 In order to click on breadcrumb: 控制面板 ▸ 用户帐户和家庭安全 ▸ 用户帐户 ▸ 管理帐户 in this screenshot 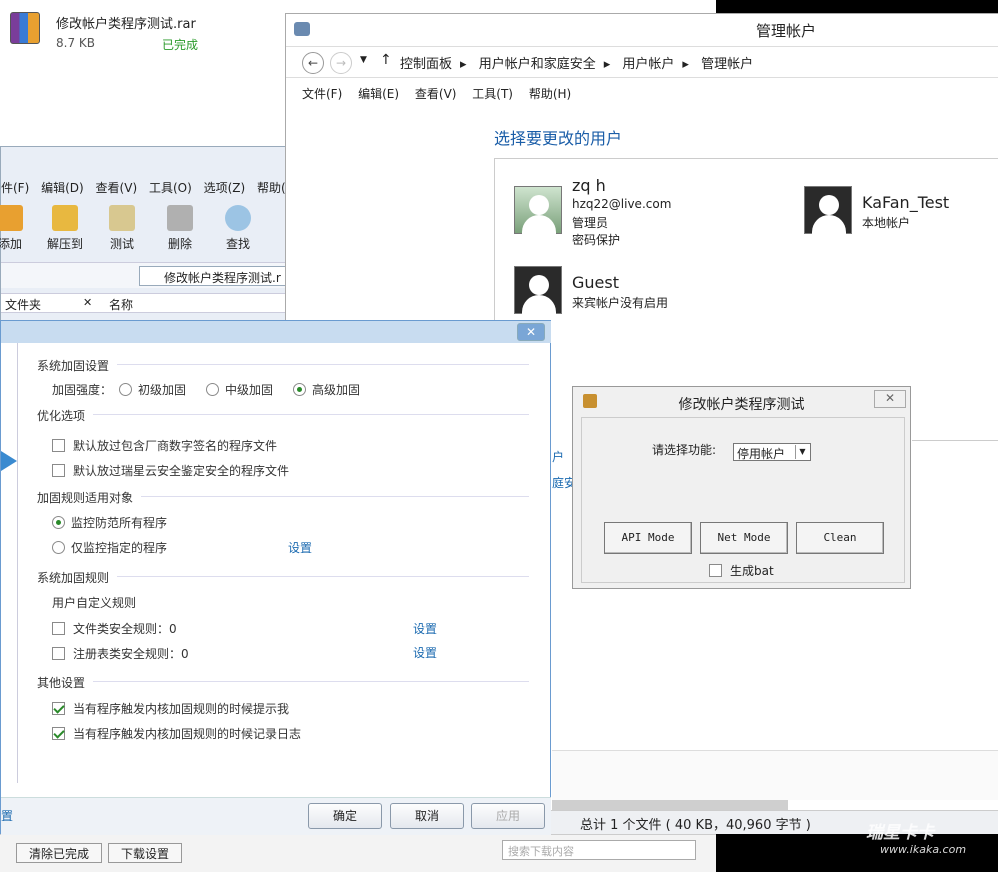, I will do `click(580, 62)`.